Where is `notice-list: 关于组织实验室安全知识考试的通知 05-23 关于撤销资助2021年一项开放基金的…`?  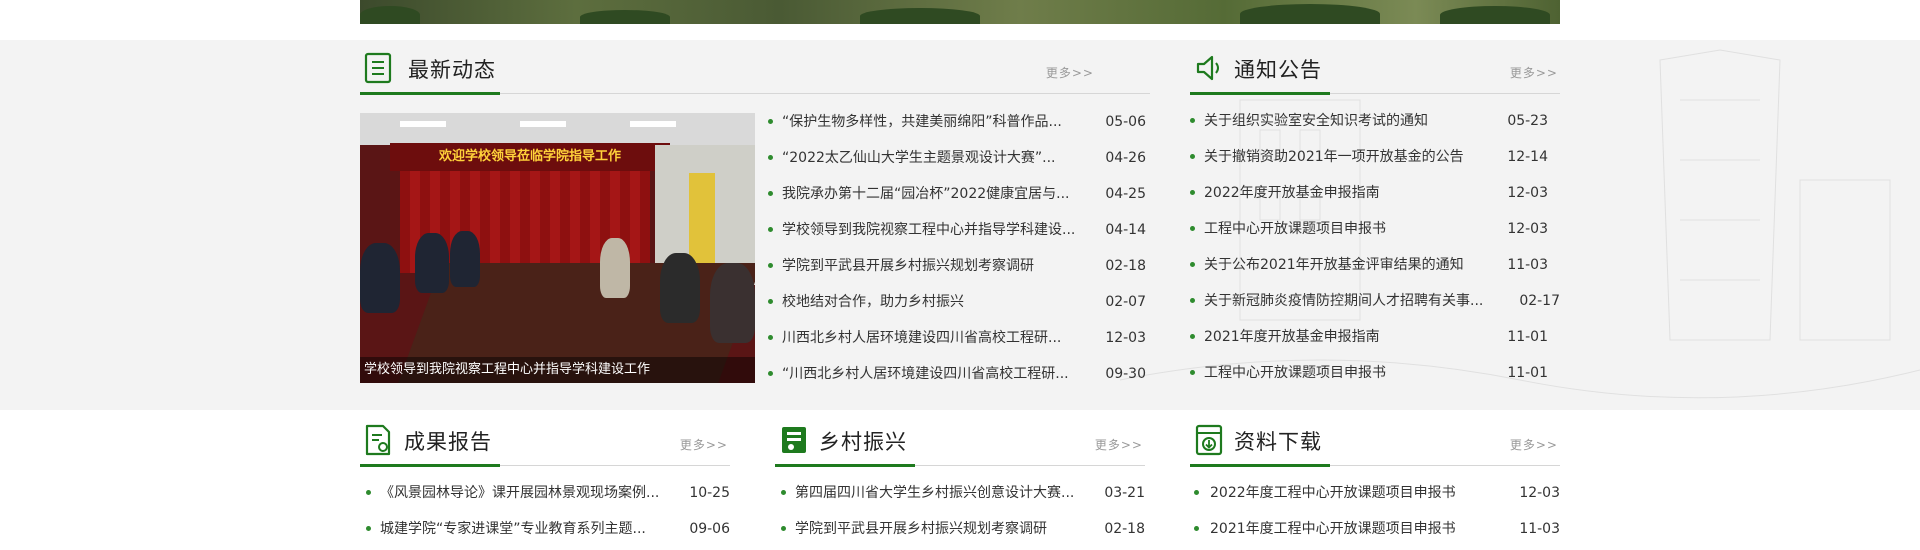
notice-list: 关于组织实验室安全知识考试的通知 05-23 关于撤销资助2021年一项开放基金的… is located at coordinates (1375, 247).